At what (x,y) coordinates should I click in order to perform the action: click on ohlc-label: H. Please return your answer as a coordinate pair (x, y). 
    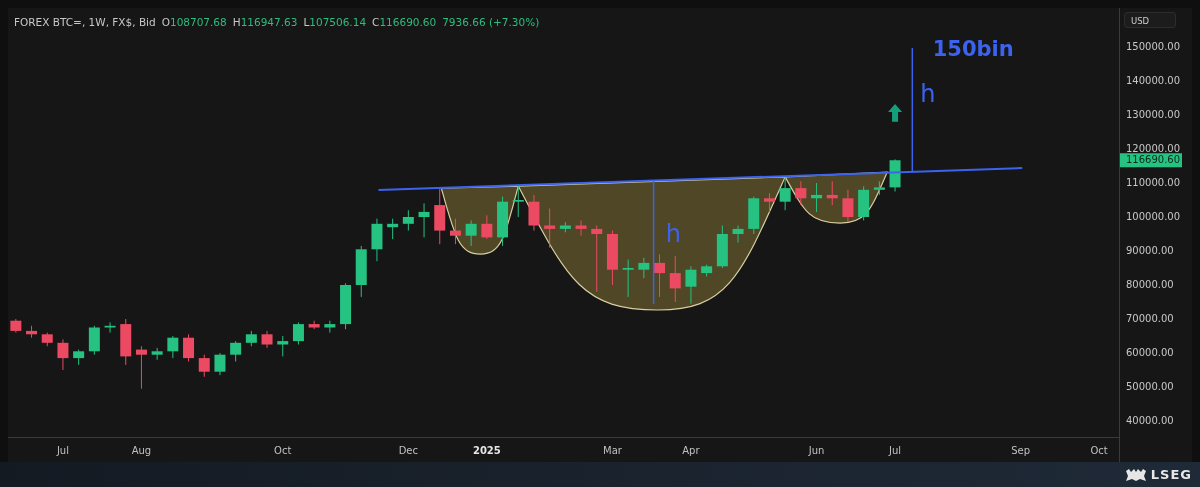
    Looking at the image, I should click on (236, 22).